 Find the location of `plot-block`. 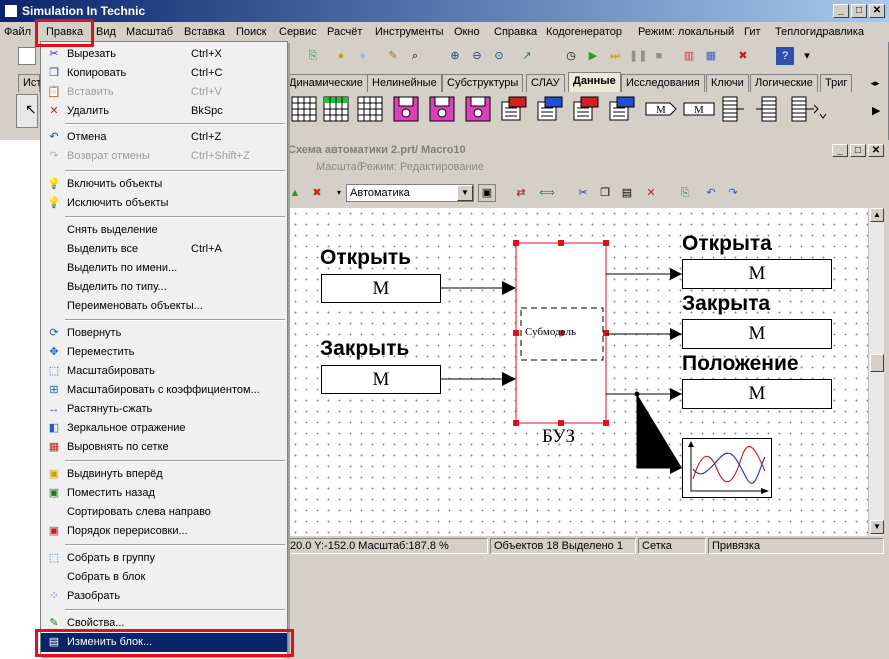

plot-block is located at coordinates (727, 468).